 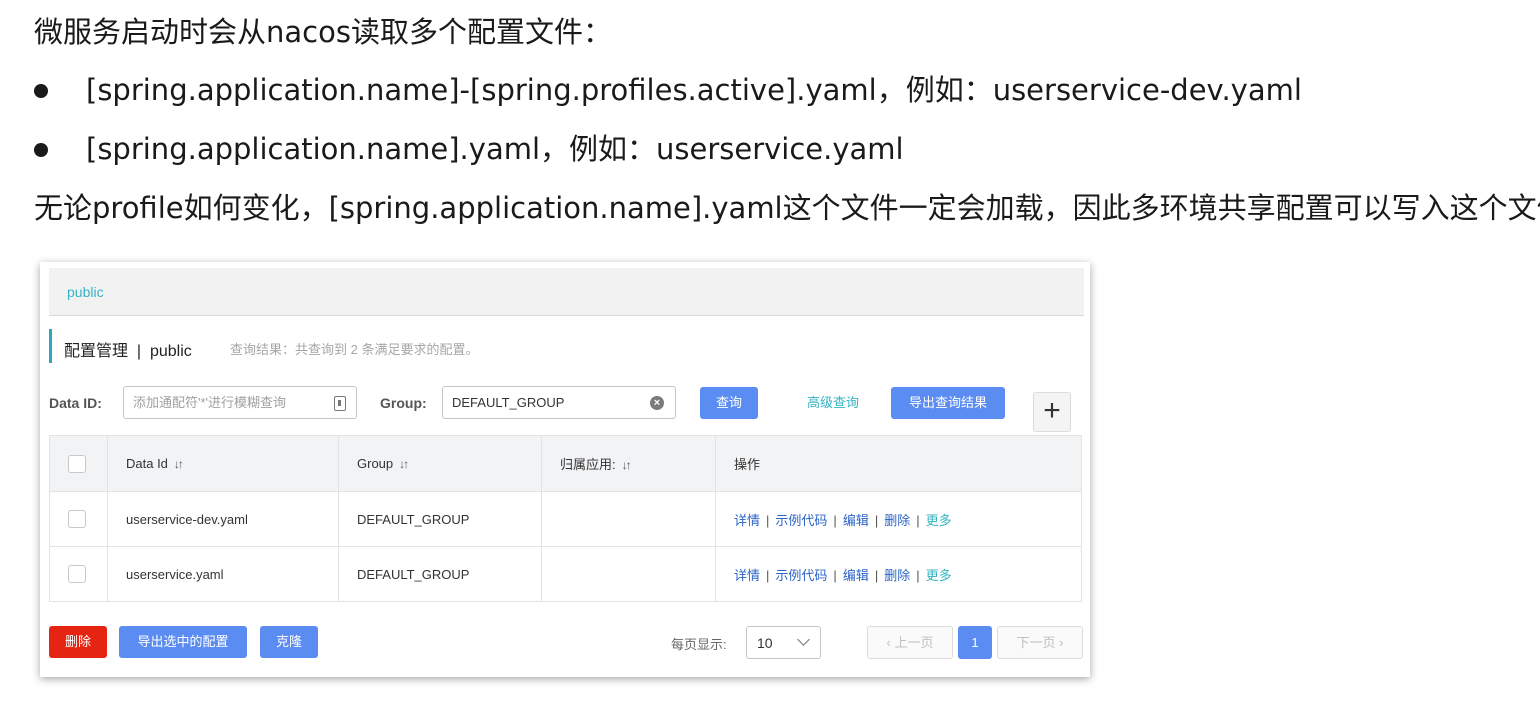 I want to click on group-label: Group:, so click(x=403, y=403).